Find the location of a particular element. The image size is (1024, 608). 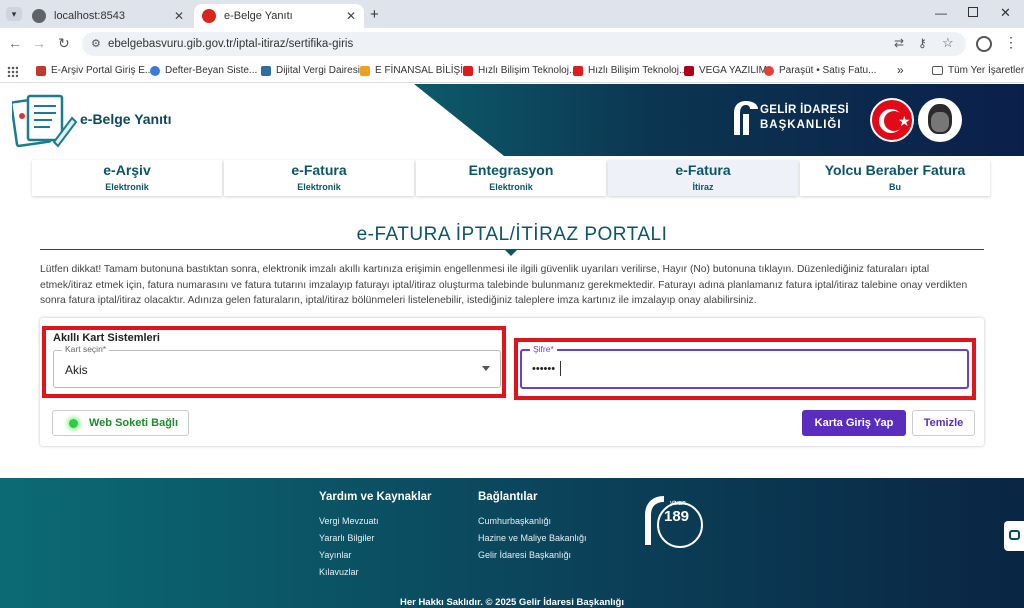

bookmark-star-icon: ☆ is located at coordinates (948, 43).